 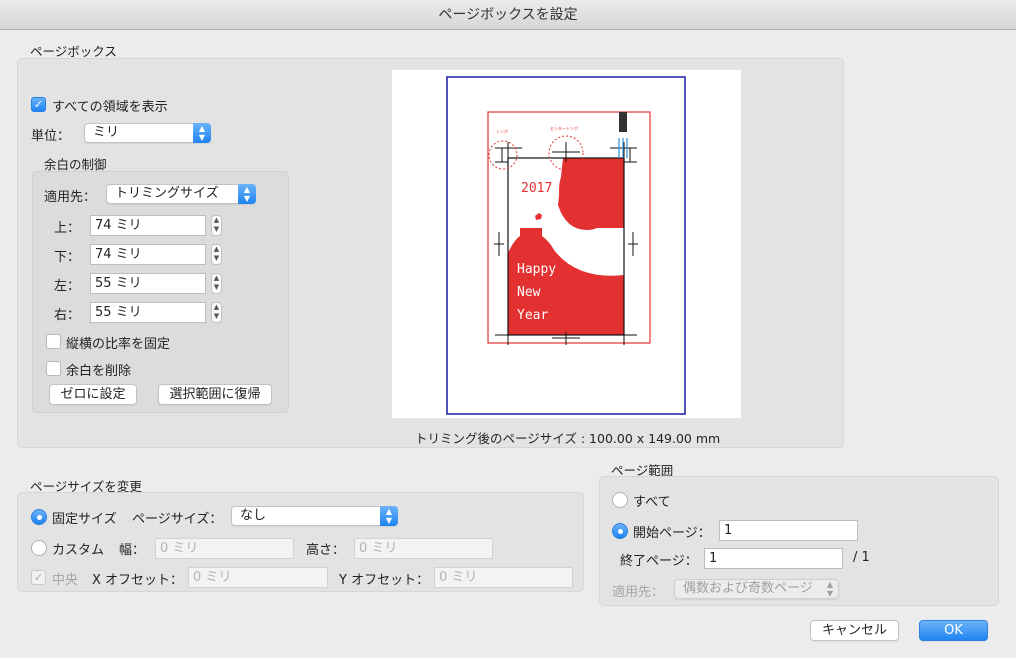 What do you see at coordinates (216, 225) in the screenshot?
I see `top-margin-stepper: ▲ ▼` at bounding box center [216, 225].